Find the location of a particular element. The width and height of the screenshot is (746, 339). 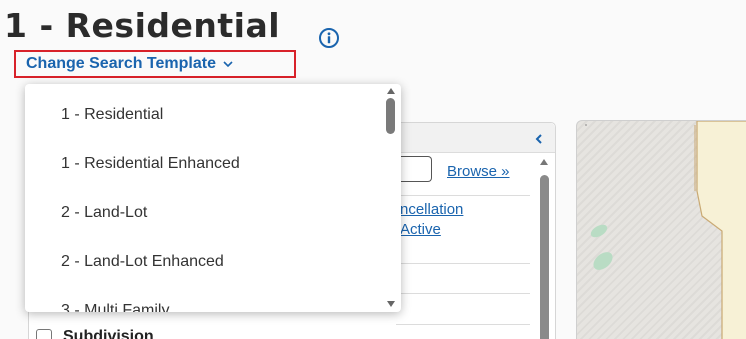

cancellation-link: ncellation is located at coordinates (431, 209).